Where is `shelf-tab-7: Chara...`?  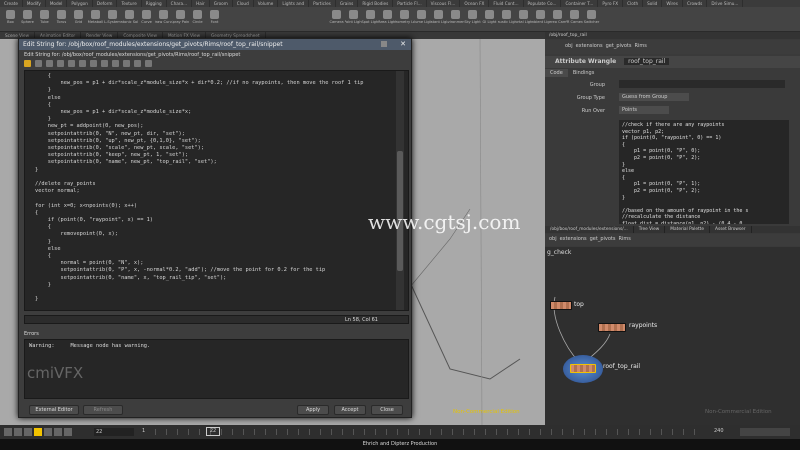
shelf-tab-7: Chara... is located at coordinates (180, 3).